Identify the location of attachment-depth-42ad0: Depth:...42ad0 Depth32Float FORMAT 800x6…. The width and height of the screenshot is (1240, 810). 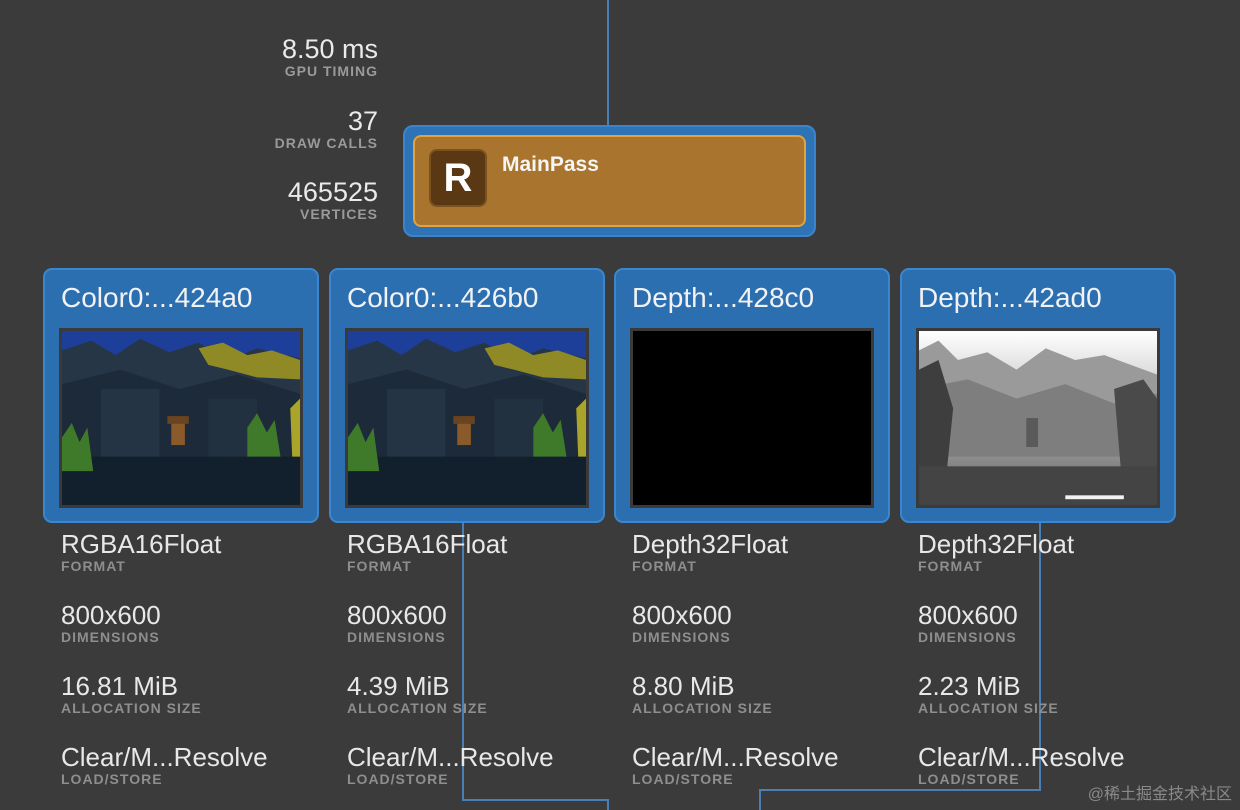
(1038, 527).